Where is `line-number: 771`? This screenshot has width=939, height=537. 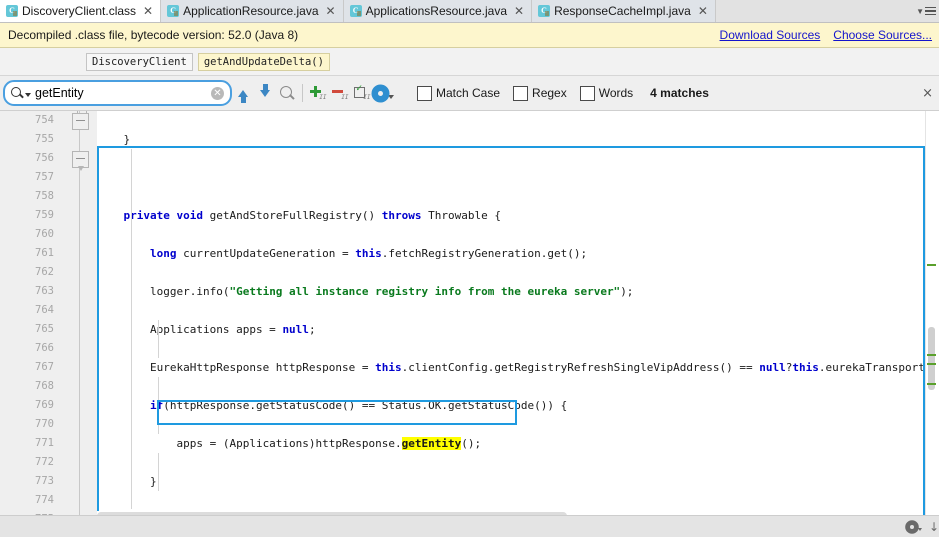 line-number: 771 is located at coordinates (44, 443).